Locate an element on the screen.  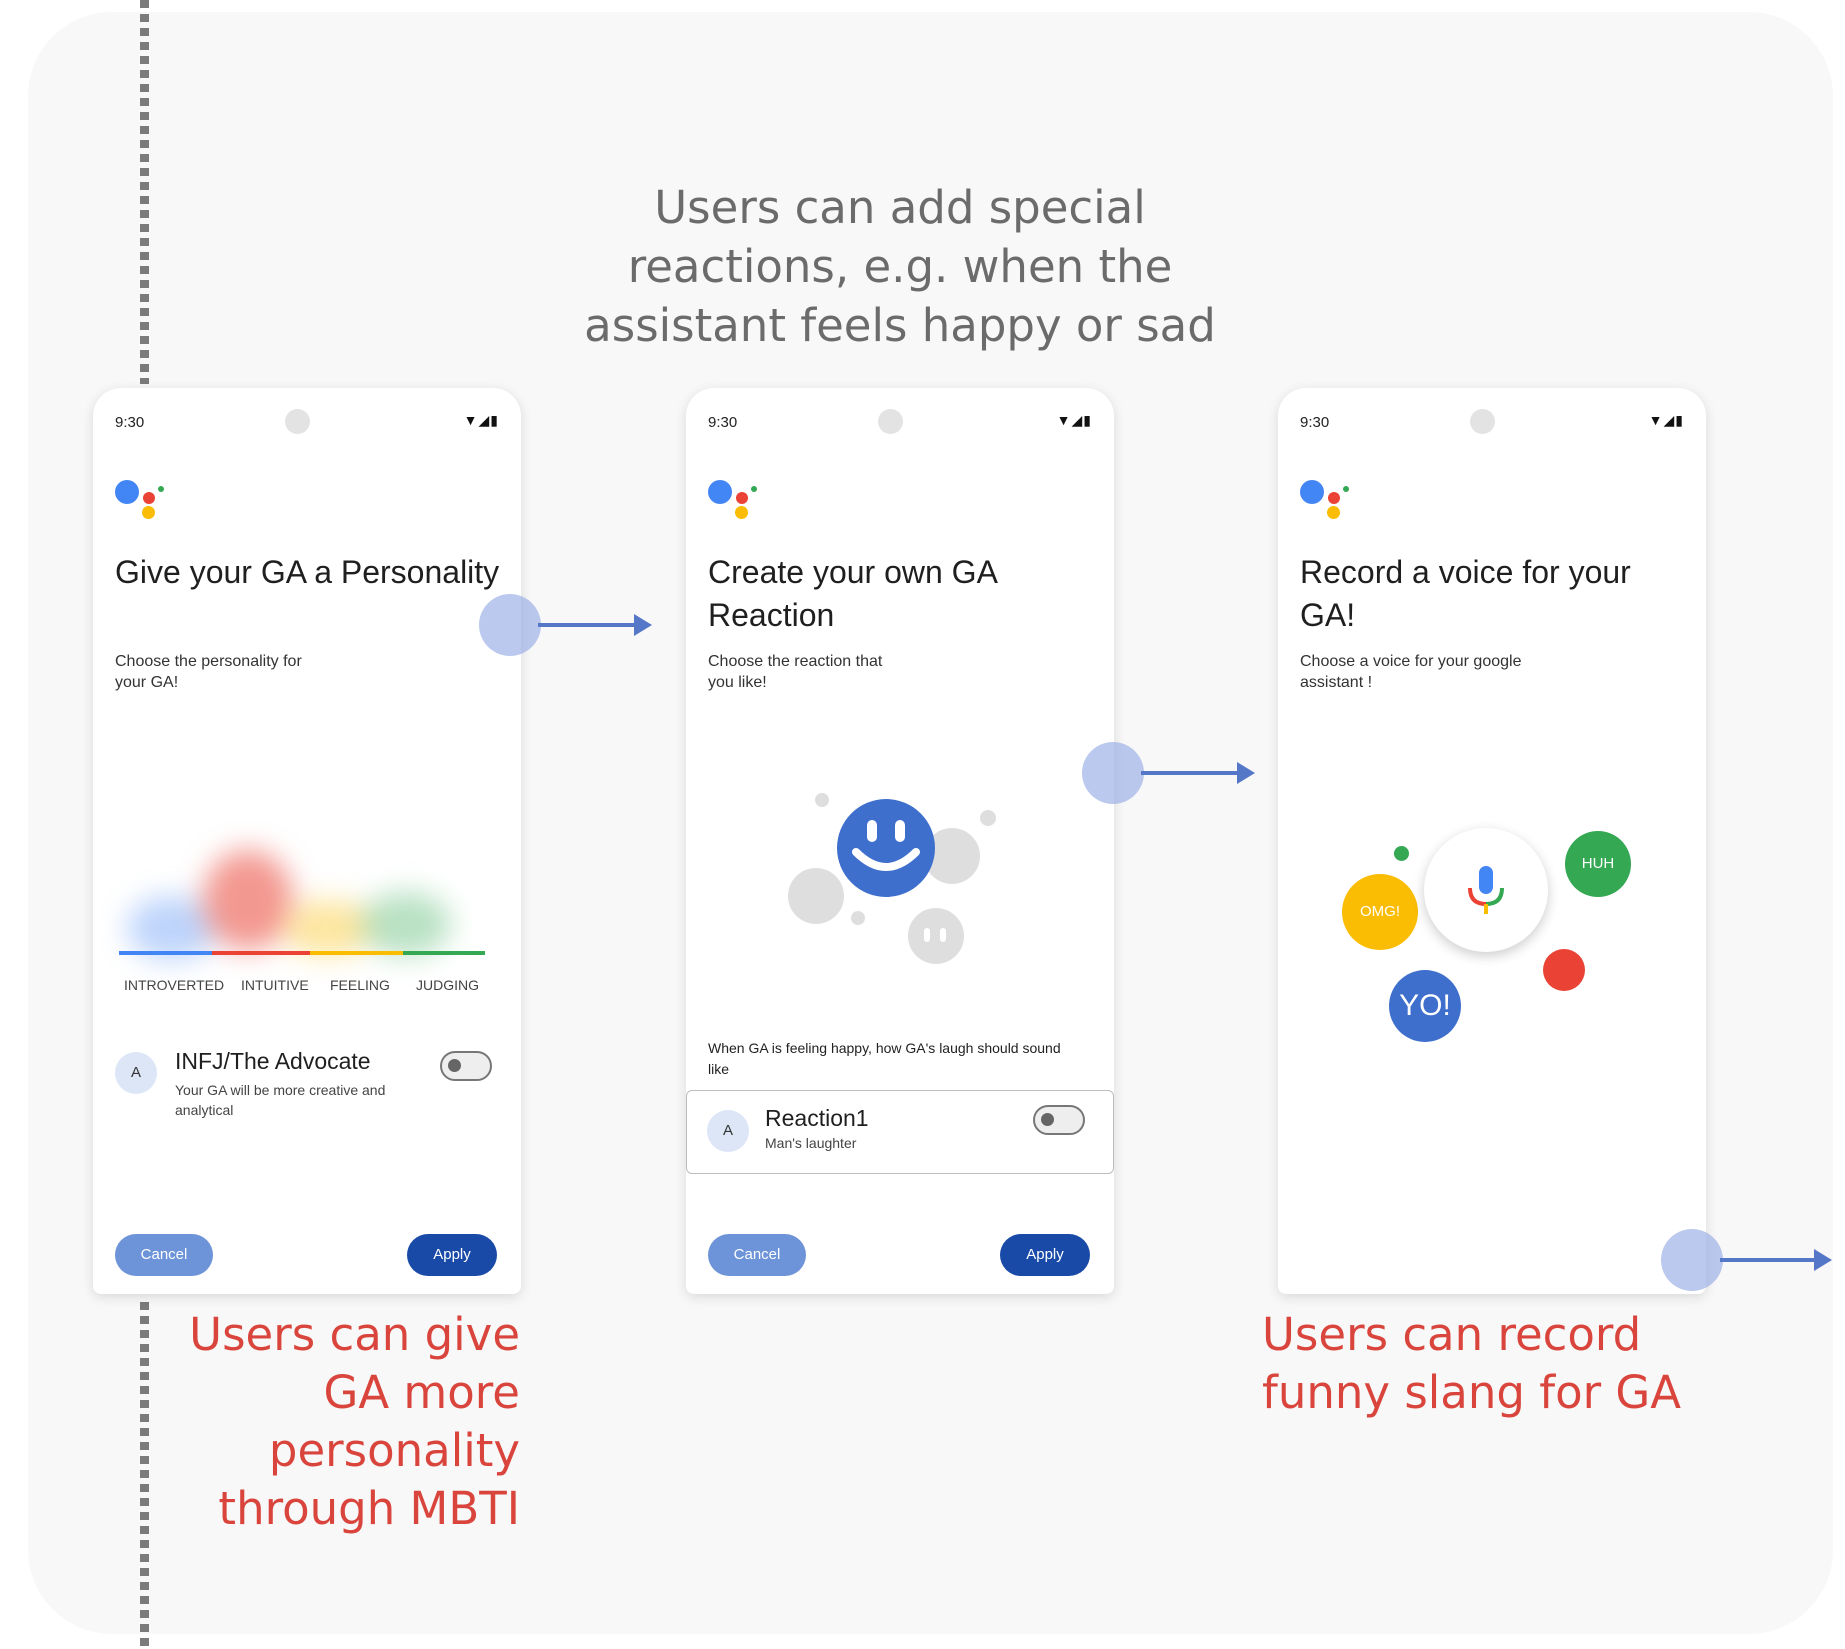
screen-subtitle: Choose the reaction that you like! is located at coordinates (795, 672).